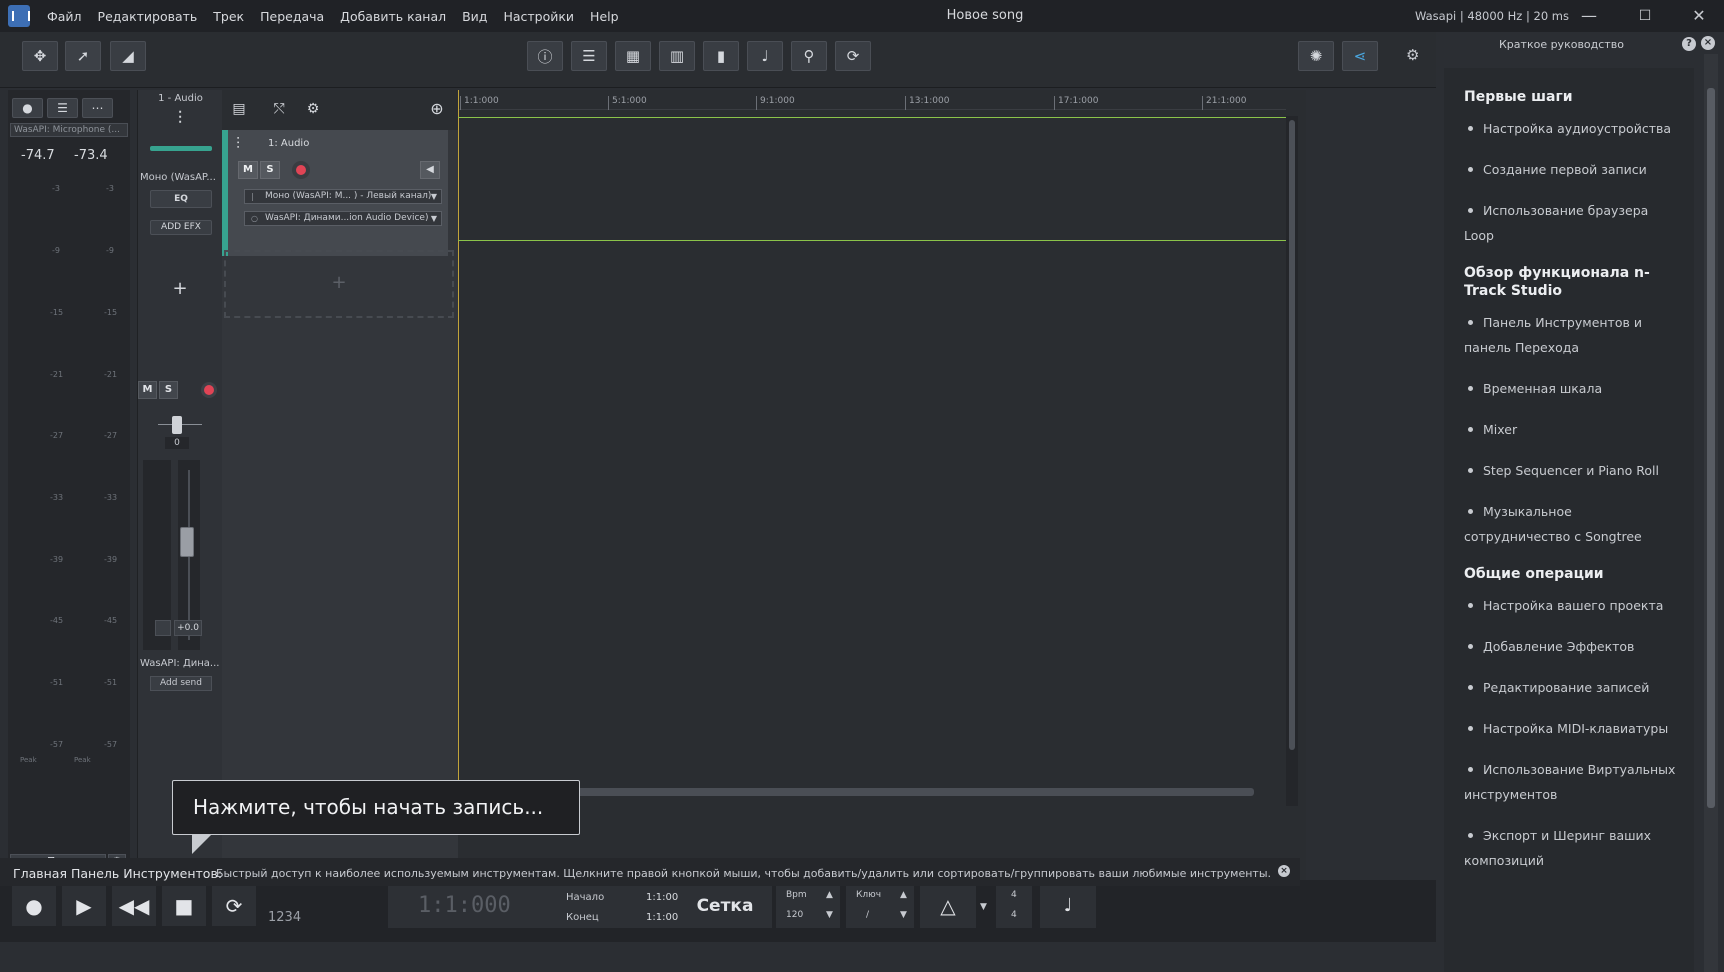  What do you see at coordinates (1014, 906) in the screenshot?
I see `time-signature: 4 4` at bounding box center [1014, 906].